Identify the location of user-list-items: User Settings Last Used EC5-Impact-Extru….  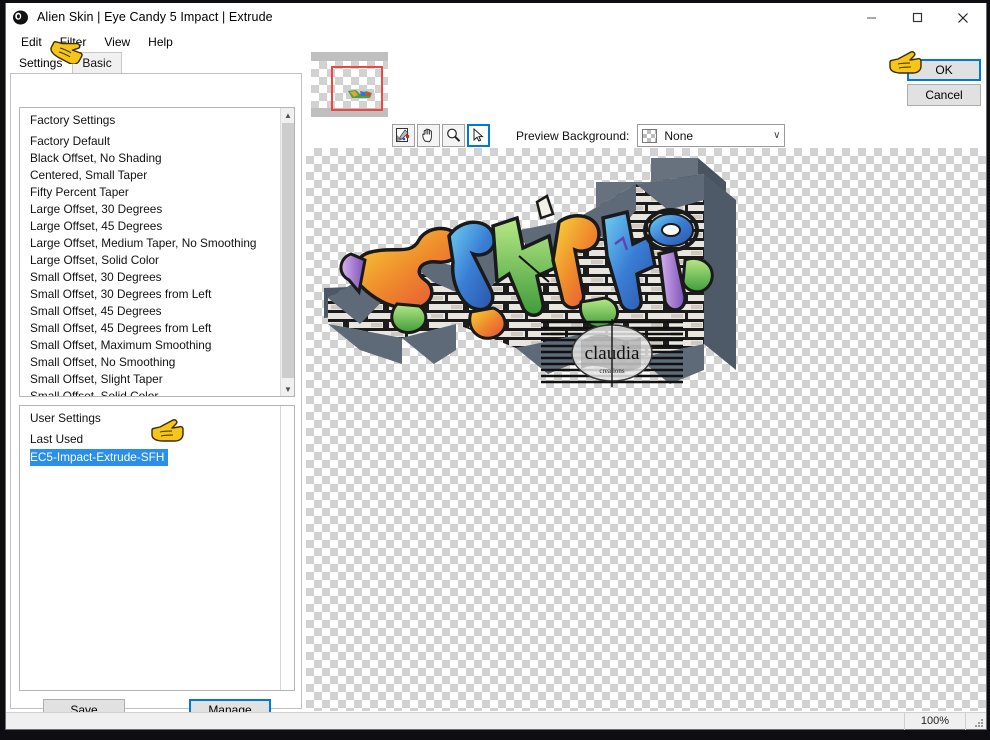
(150, 548).